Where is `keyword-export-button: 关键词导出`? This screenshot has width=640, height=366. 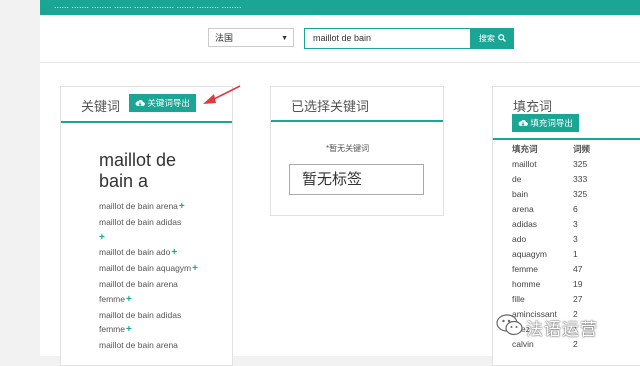 keyword-export-button: 关键词导出 is located at coordinates (162, 103).